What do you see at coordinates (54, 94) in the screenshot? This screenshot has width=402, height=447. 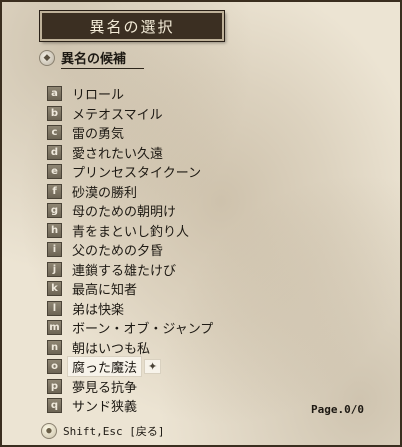 I see `hotkey-a: a` at bounding box center [54, 94].